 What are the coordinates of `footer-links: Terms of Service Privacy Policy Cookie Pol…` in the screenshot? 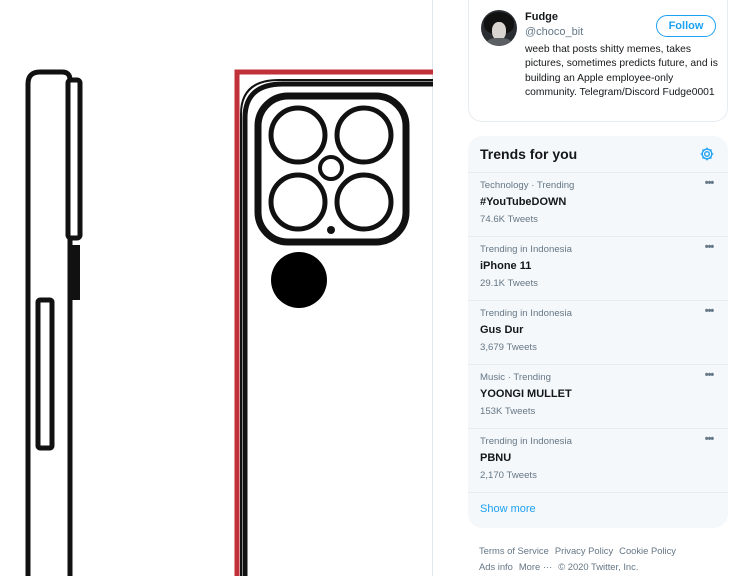 It's located at (604, 559).